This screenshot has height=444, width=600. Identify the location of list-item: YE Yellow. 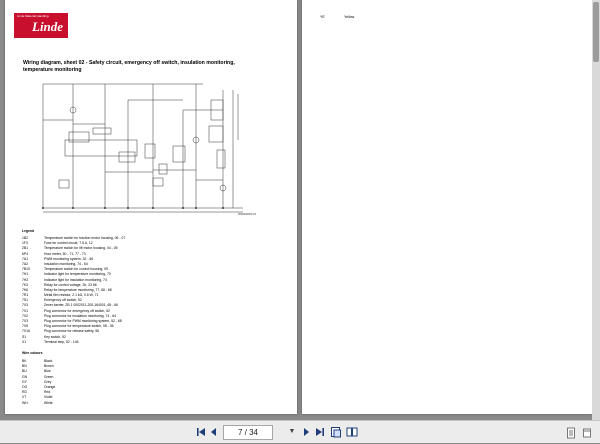
(337, 17).